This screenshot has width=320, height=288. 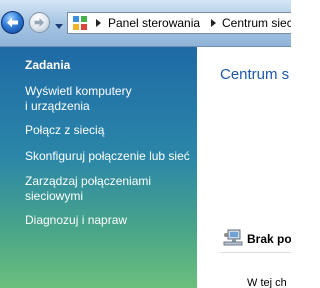 What do you see at coordinates (110, 99) in the screenshot?
I see `view-computers-link: Wyświetl komputery i urządzenia` at bounding box center [110, 99].